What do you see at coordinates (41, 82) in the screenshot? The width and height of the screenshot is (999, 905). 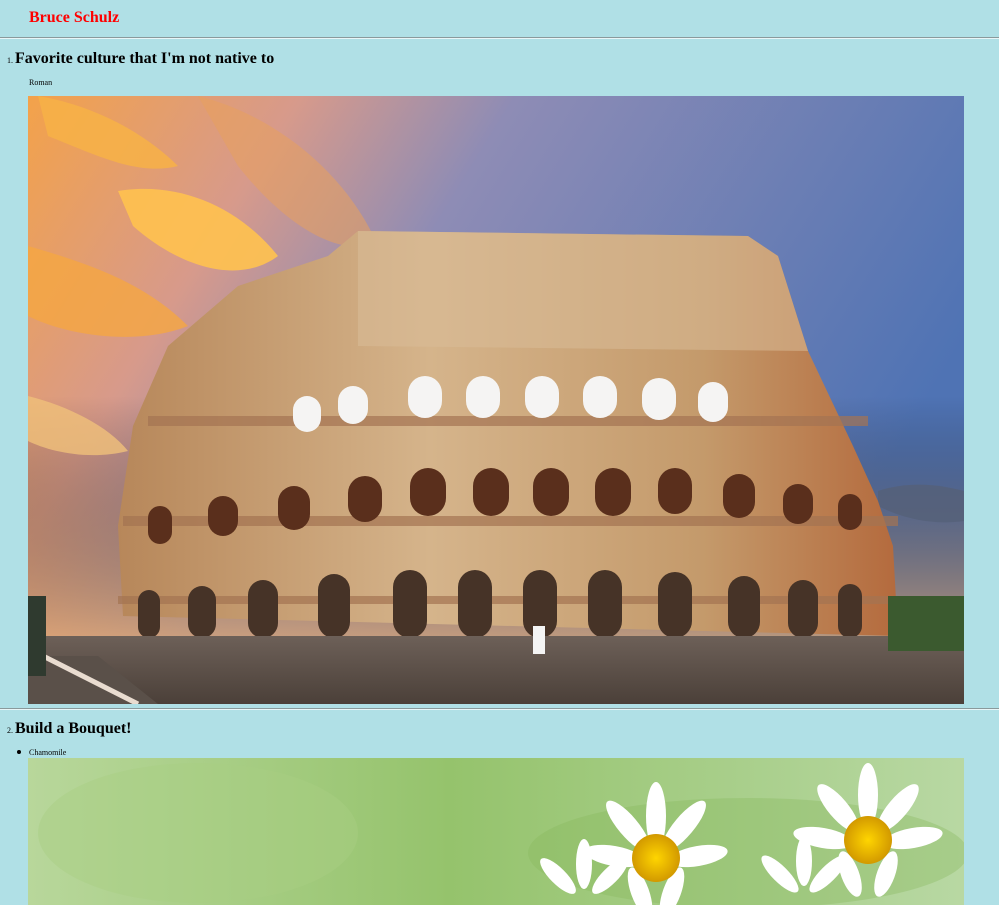 I see `culture-caption: Roman` at bounding box center [41, 82].